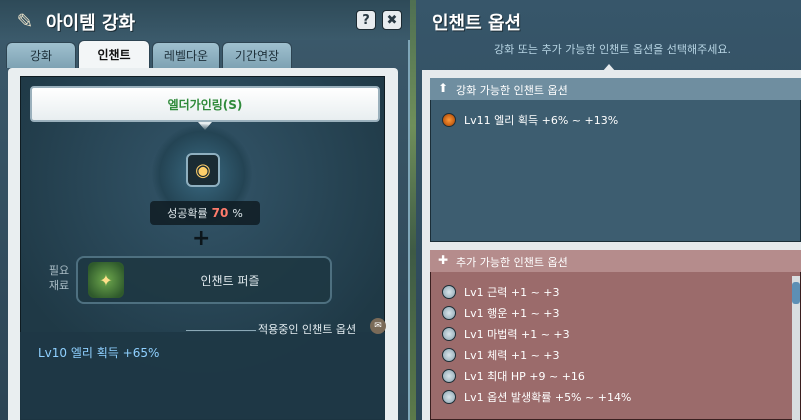 This screenshot has height=420, width=801. I want to click on add-option: Lv1 마법력 +1 ~ +3, so click(506, 334).